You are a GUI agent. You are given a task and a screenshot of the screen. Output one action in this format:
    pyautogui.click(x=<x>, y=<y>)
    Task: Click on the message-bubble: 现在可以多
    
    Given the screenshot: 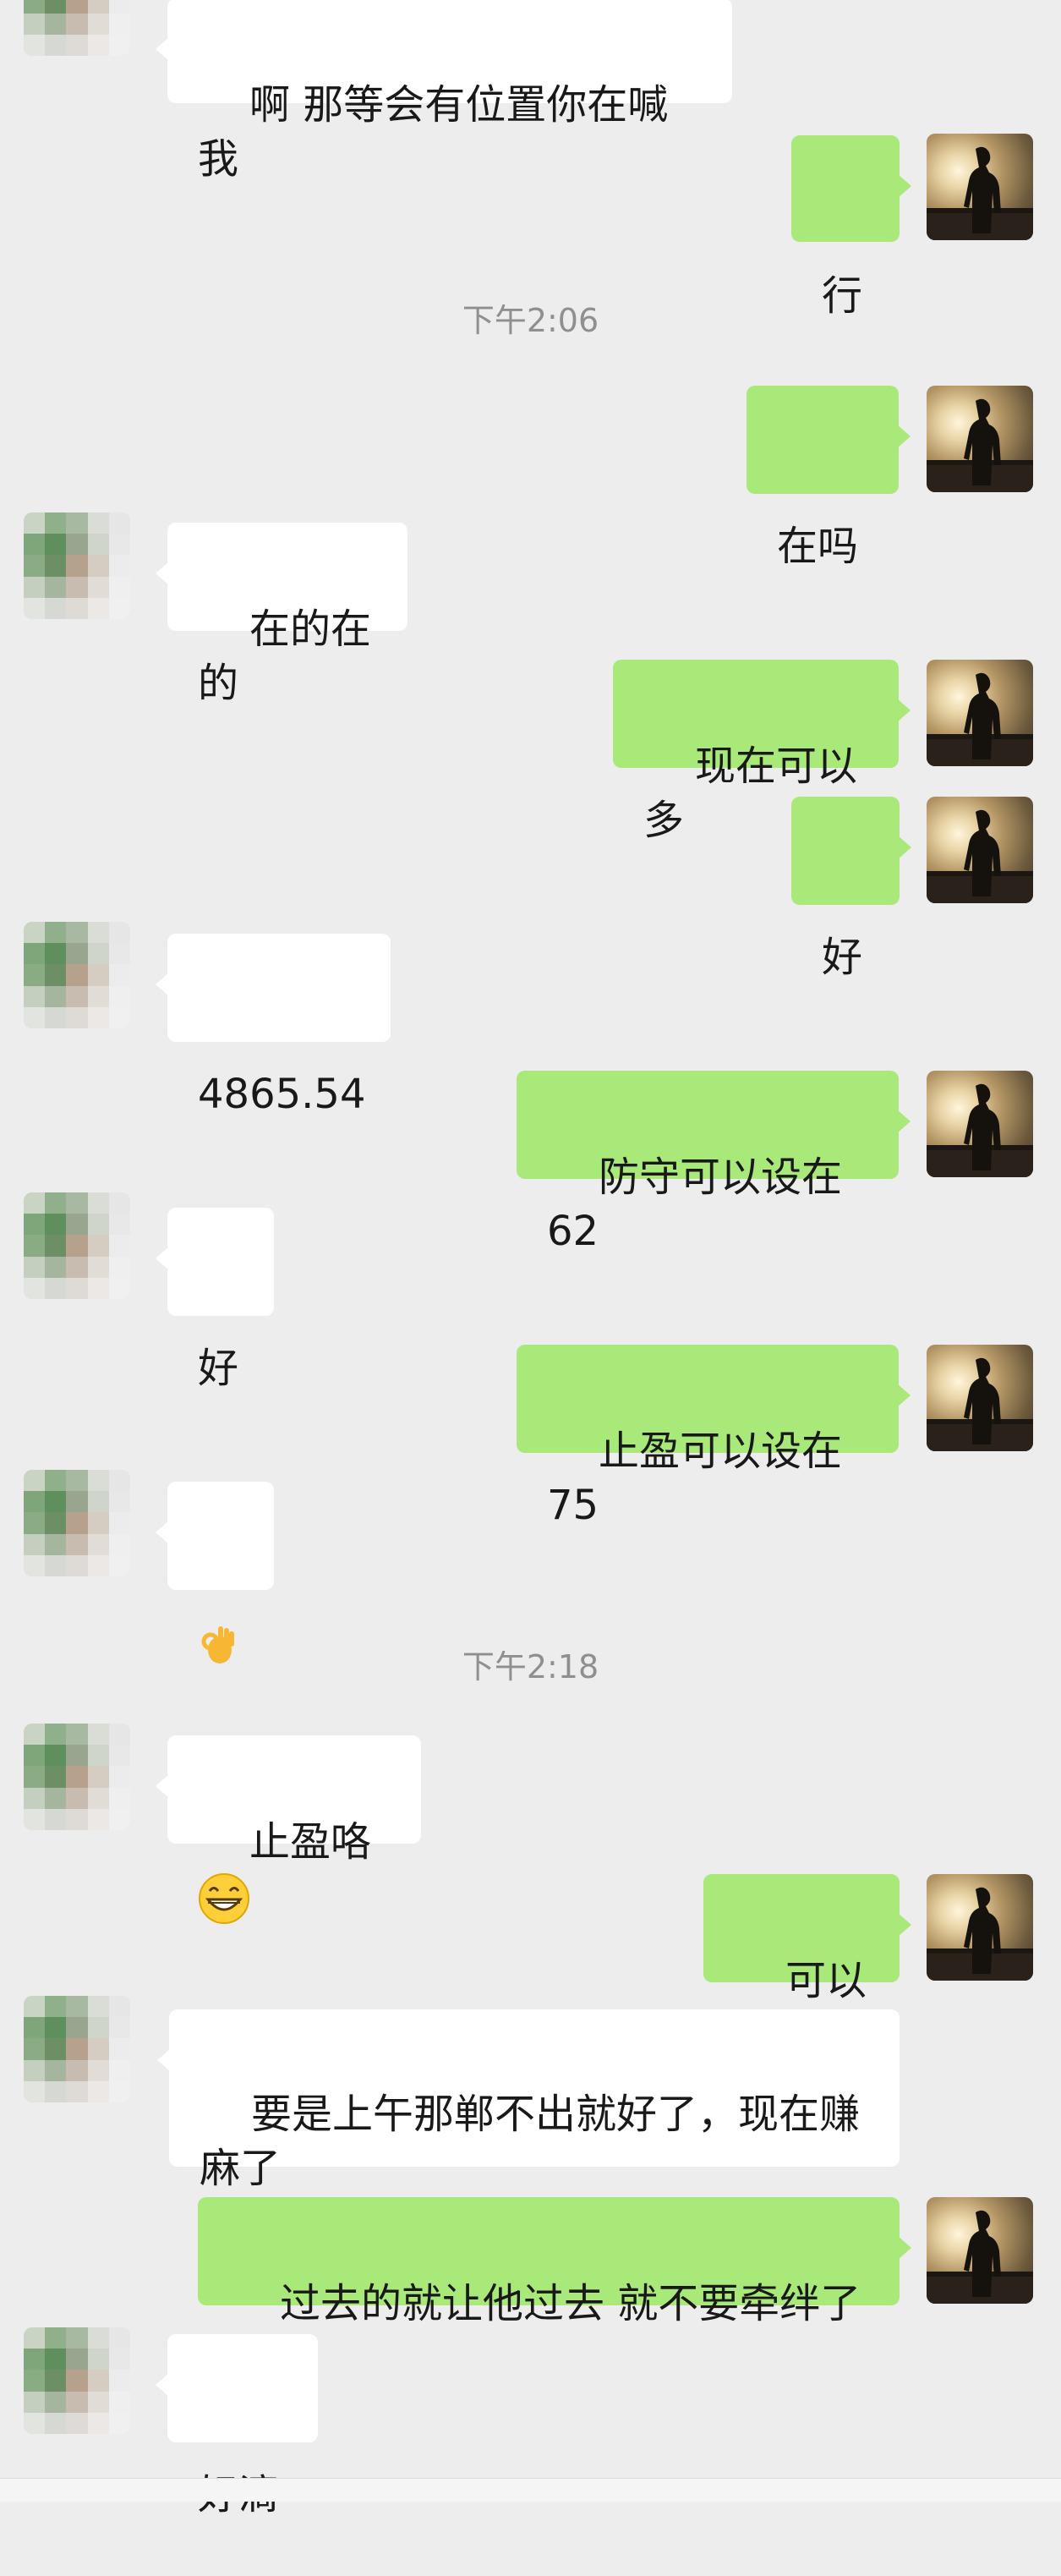 What is the action you would take?
    pyautogui.click(x=762, y=752)
    